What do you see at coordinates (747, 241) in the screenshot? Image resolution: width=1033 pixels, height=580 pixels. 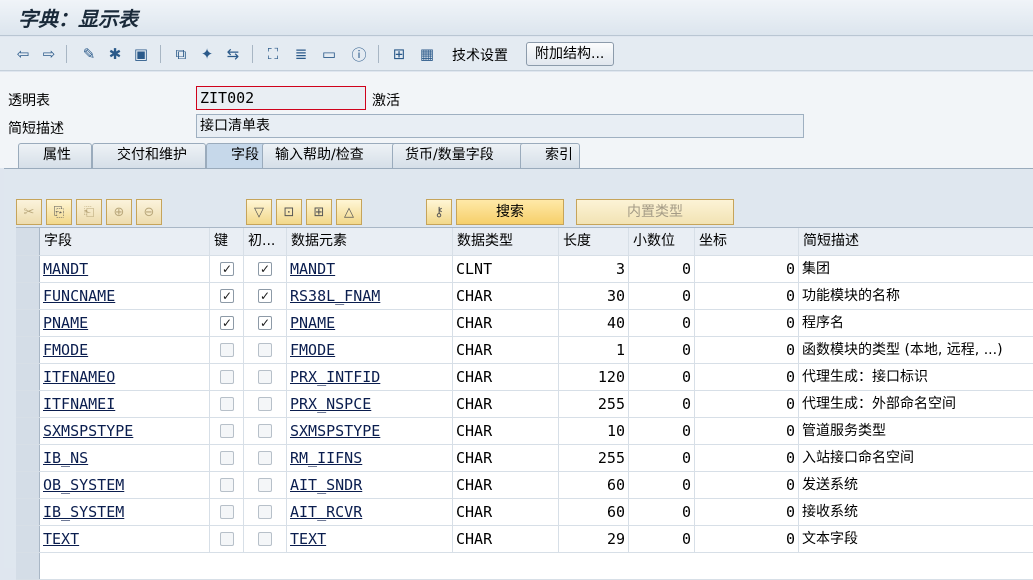 I see `col-coordinate-header: 坐标` at bounding box center [747, 241].